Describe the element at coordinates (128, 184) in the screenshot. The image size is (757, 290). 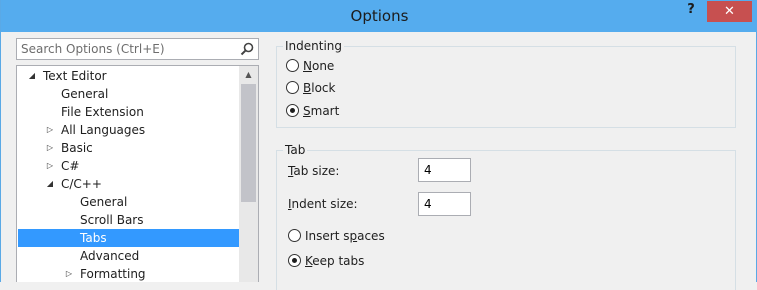
I see `tree-item-cpp: ◢ C/C++` at that location.